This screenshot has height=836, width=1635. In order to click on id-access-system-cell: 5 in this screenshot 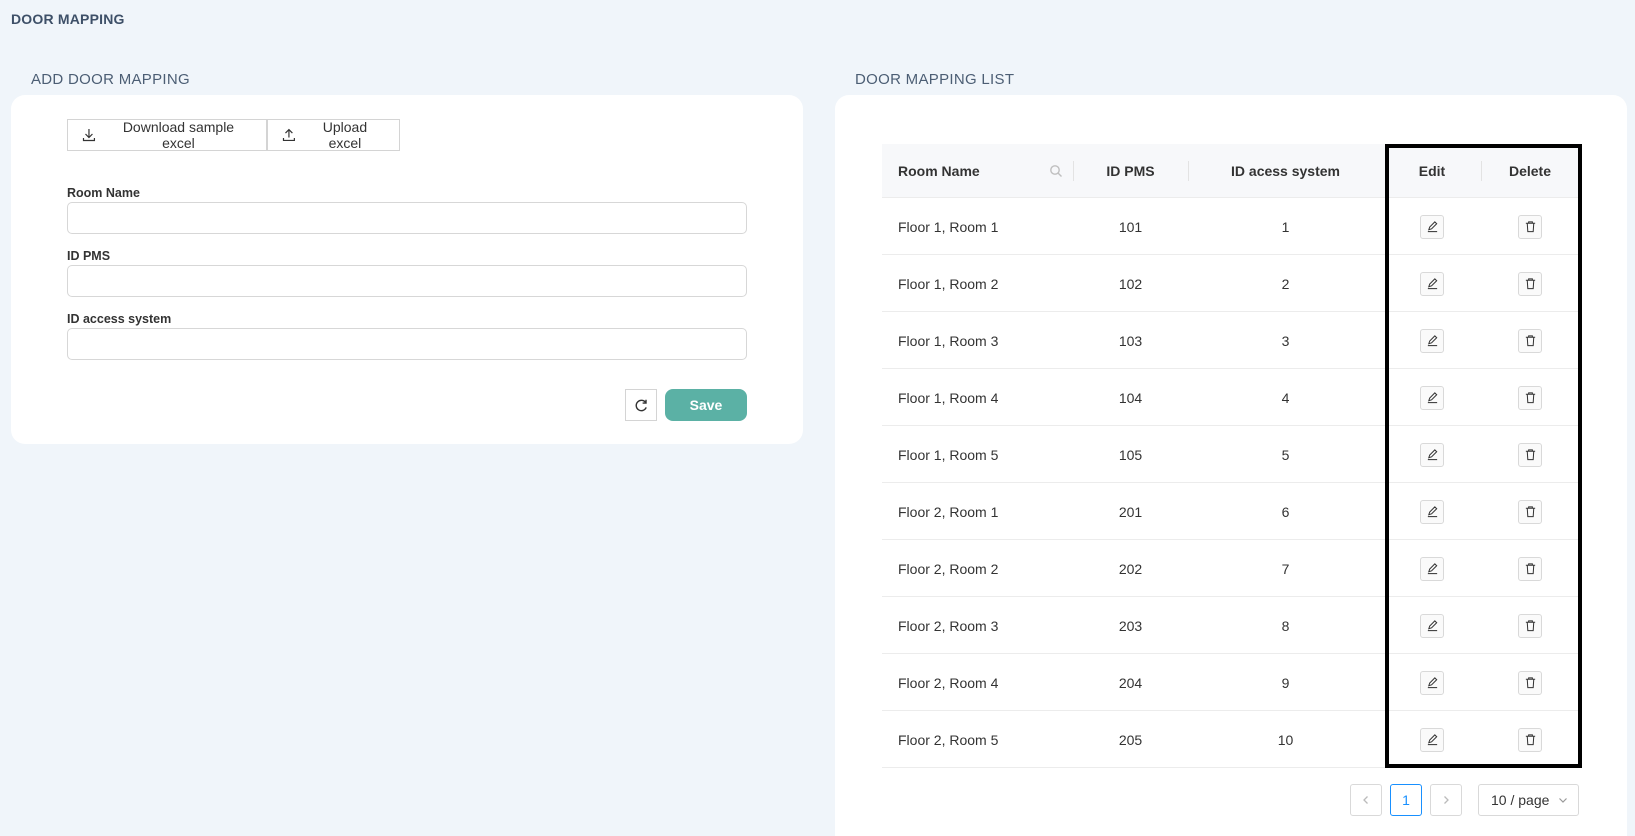, I will do `click(1285, 454)`.